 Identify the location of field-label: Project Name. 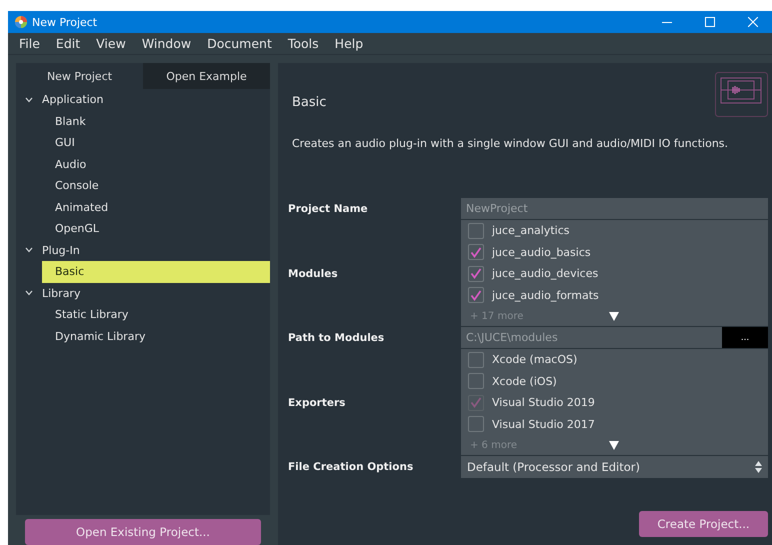
(328, 209).